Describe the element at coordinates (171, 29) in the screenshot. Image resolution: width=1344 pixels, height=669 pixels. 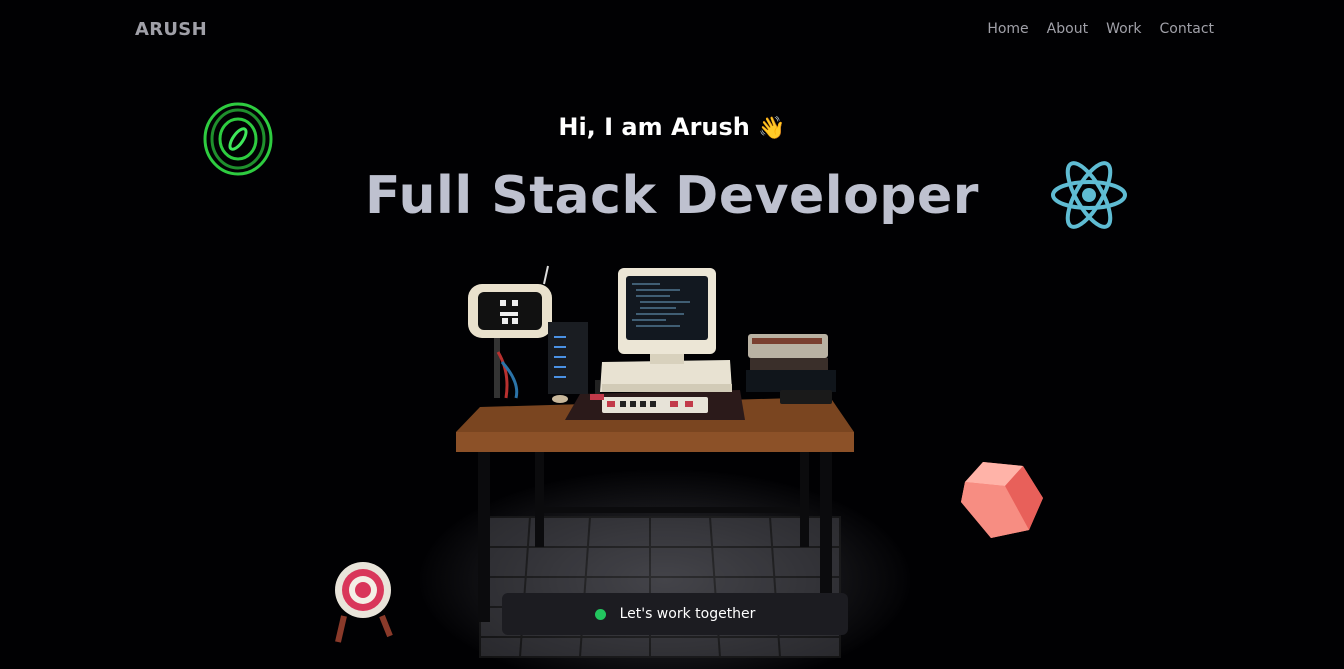
I see `logo: ARUSH` at that location.